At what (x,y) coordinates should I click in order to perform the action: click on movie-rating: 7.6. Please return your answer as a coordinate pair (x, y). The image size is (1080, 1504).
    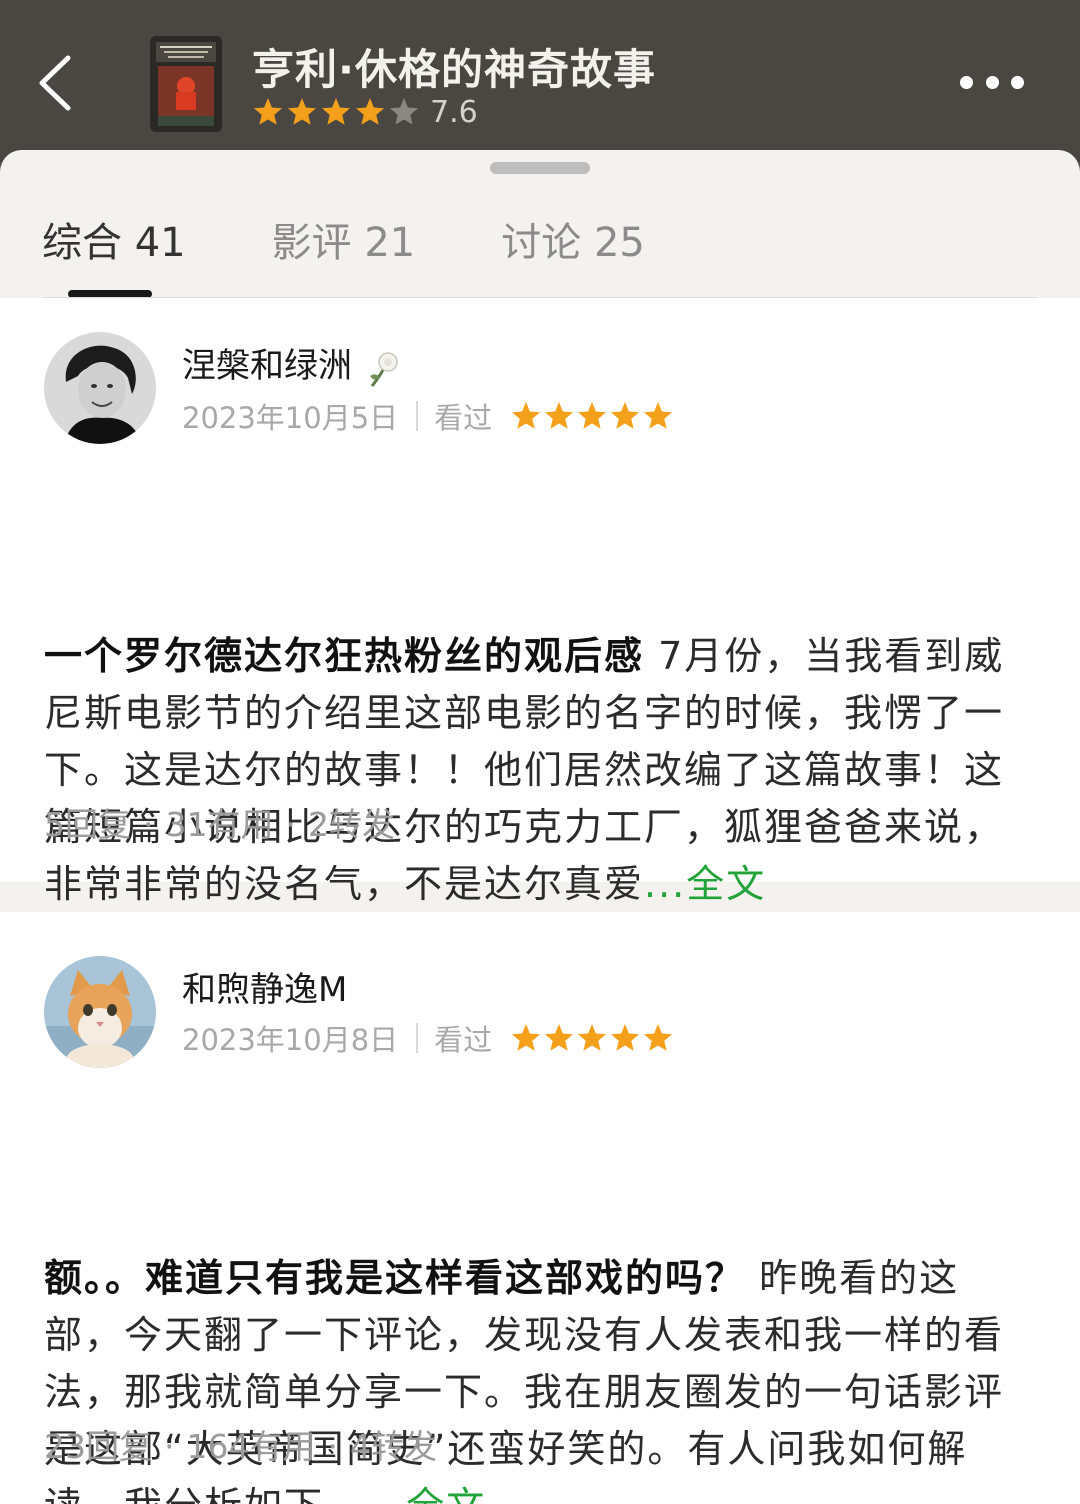
    Looking at the image, I should click on (365, 112).